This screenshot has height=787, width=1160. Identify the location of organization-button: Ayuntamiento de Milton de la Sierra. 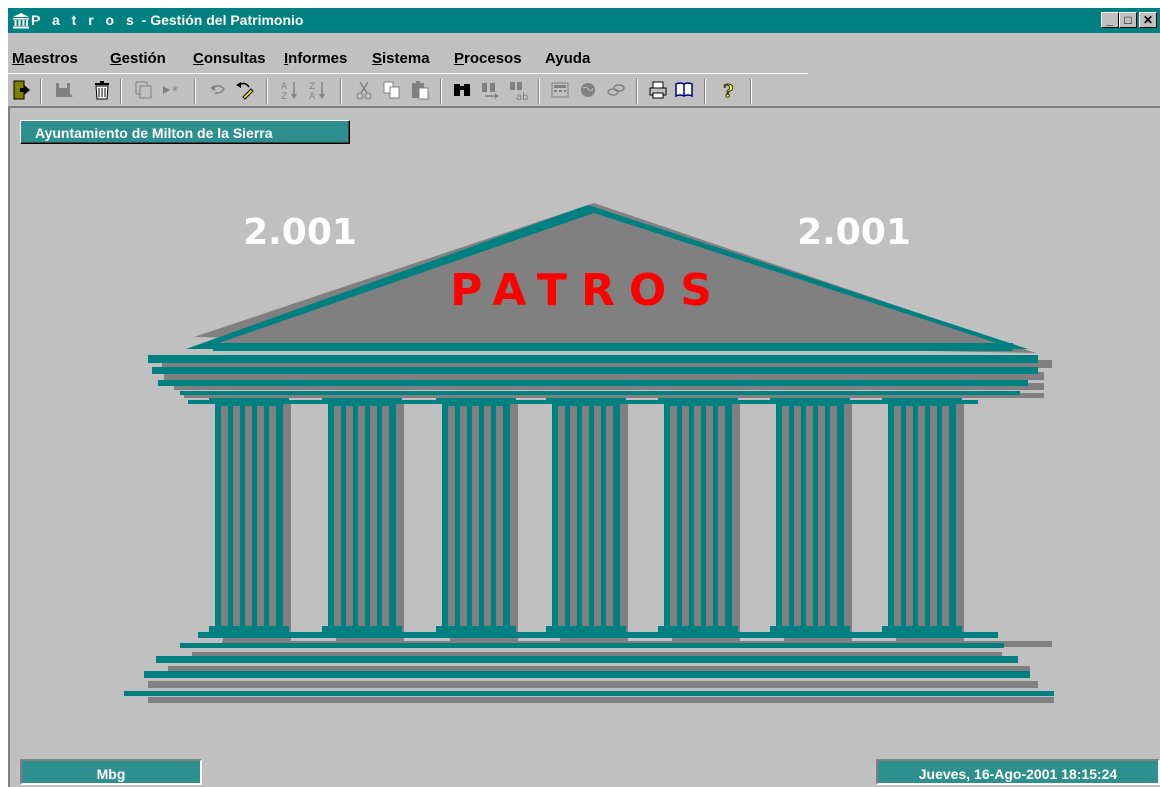
(185, 132).